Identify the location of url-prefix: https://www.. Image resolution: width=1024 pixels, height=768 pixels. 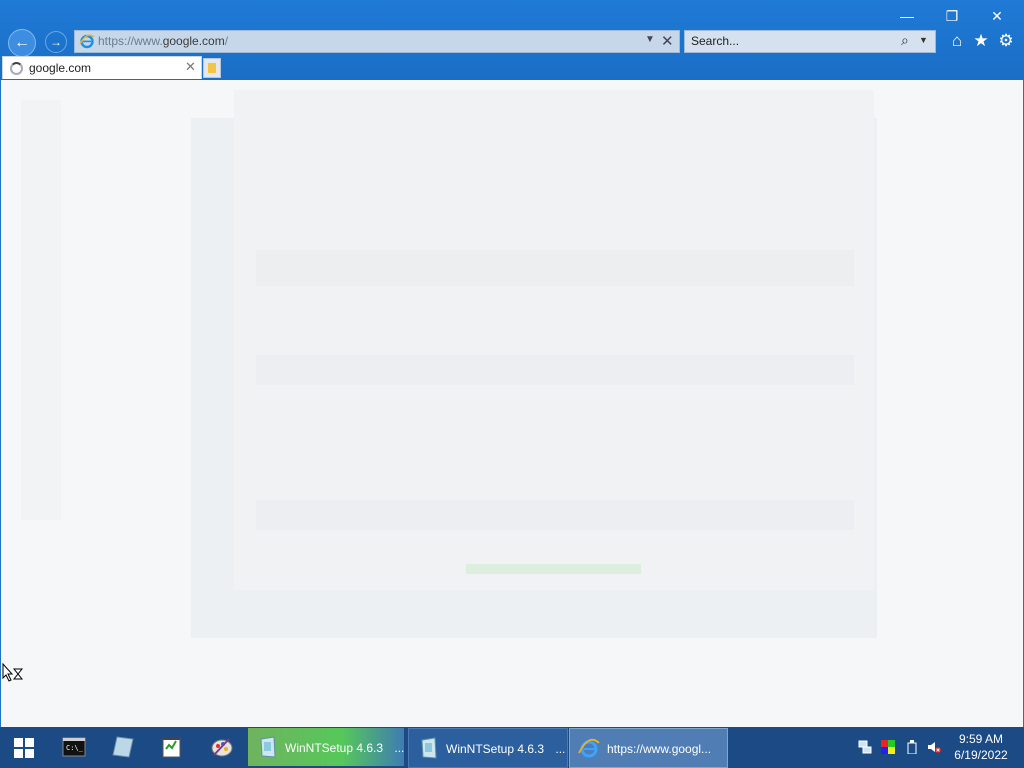
(130, 41).